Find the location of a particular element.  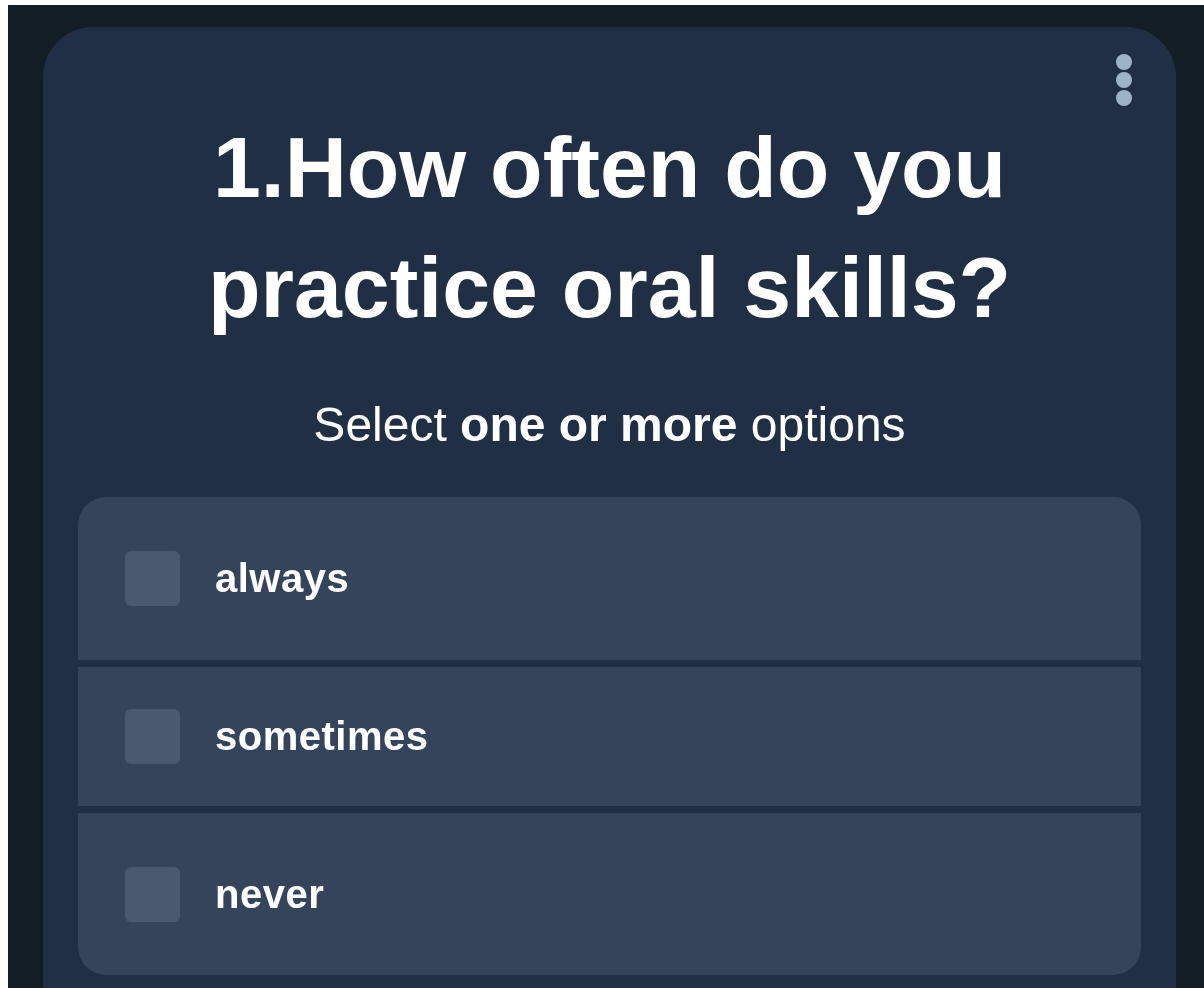

option-label: never is located at coordinates (270, 894).